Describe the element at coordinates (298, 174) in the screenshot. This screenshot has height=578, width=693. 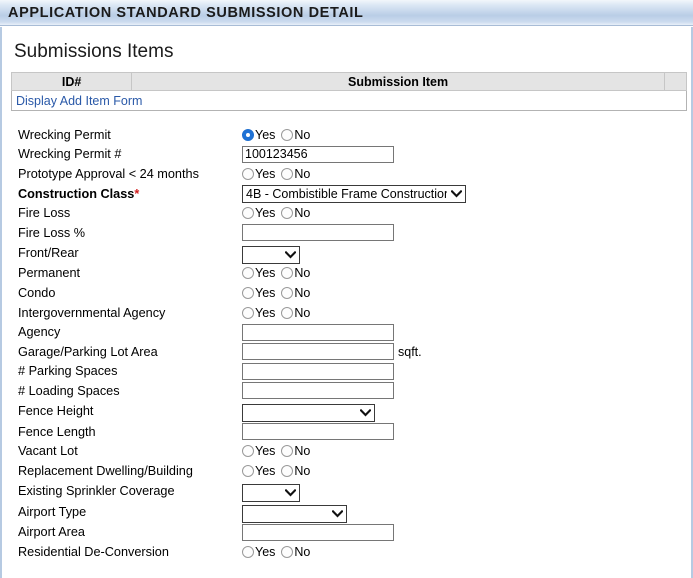
I see `radio-option-prototype-approval-24-months-no: No` at that location.